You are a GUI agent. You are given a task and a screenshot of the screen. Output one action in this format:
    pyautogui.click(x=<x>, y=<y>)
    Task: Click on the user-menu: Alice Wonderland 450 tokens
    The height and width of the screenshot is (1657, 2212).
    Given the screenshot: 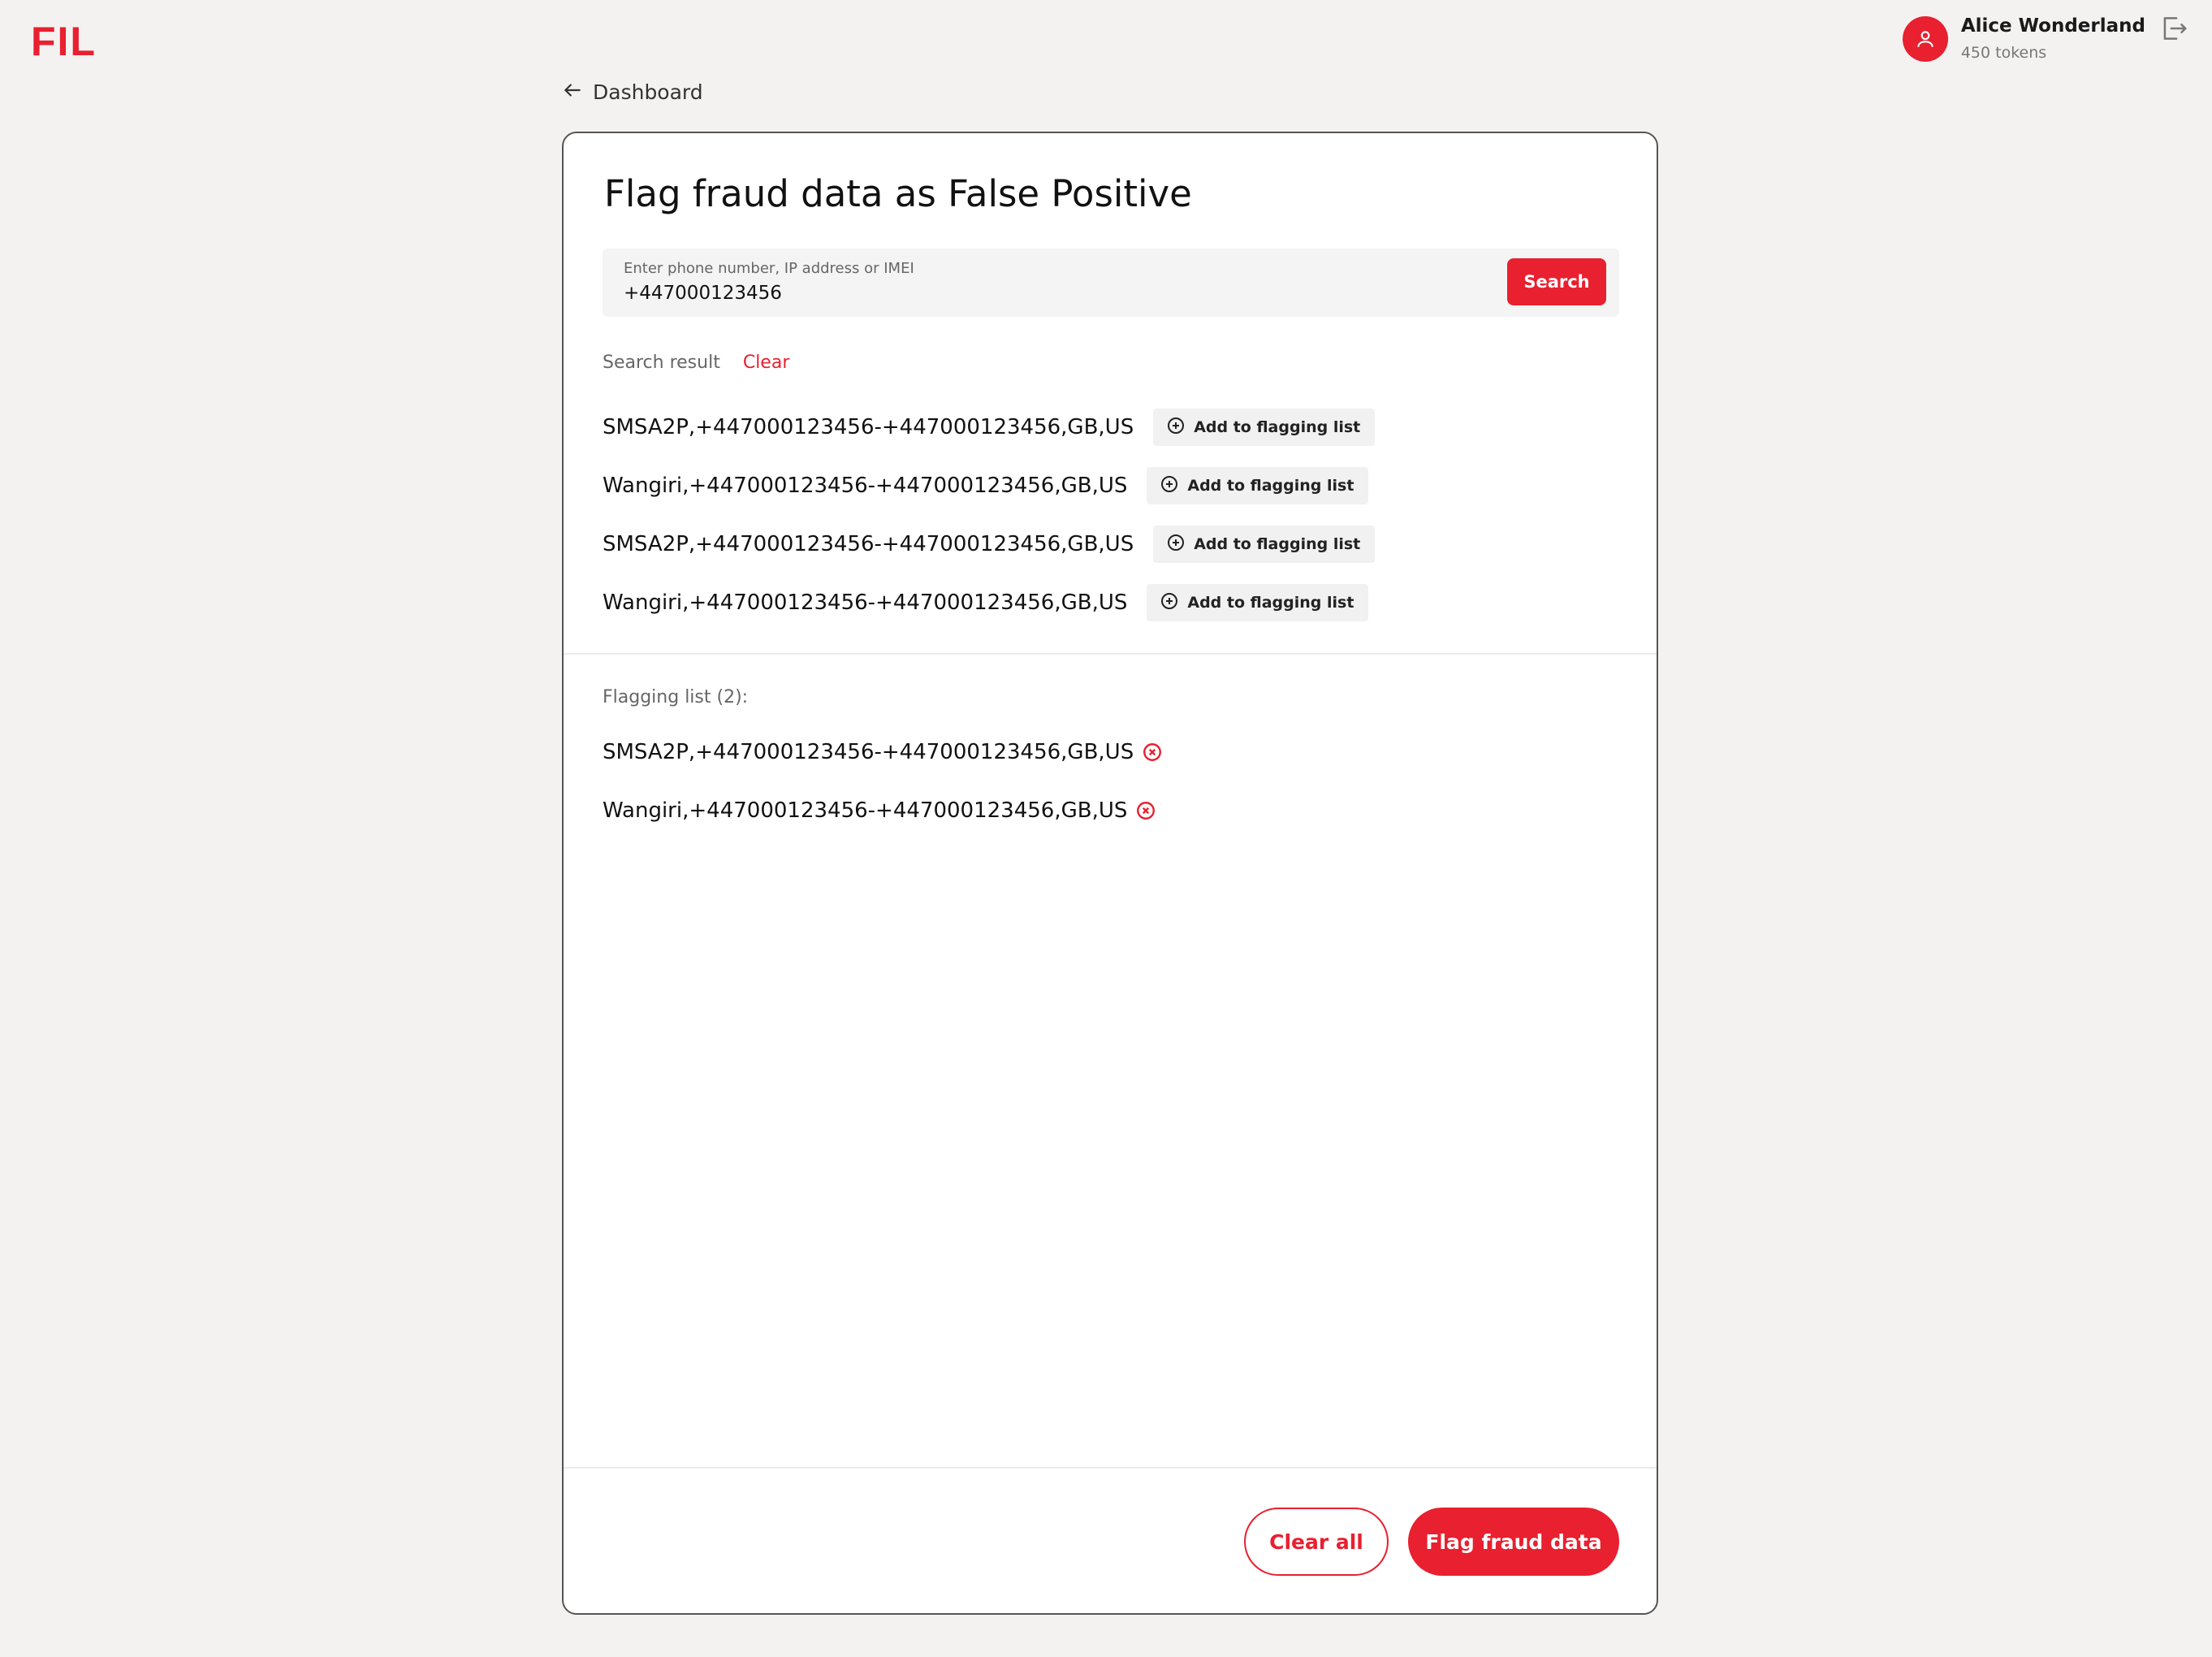 What is the action you would take?
    pyautogui.click(x=2045, y=37)
    